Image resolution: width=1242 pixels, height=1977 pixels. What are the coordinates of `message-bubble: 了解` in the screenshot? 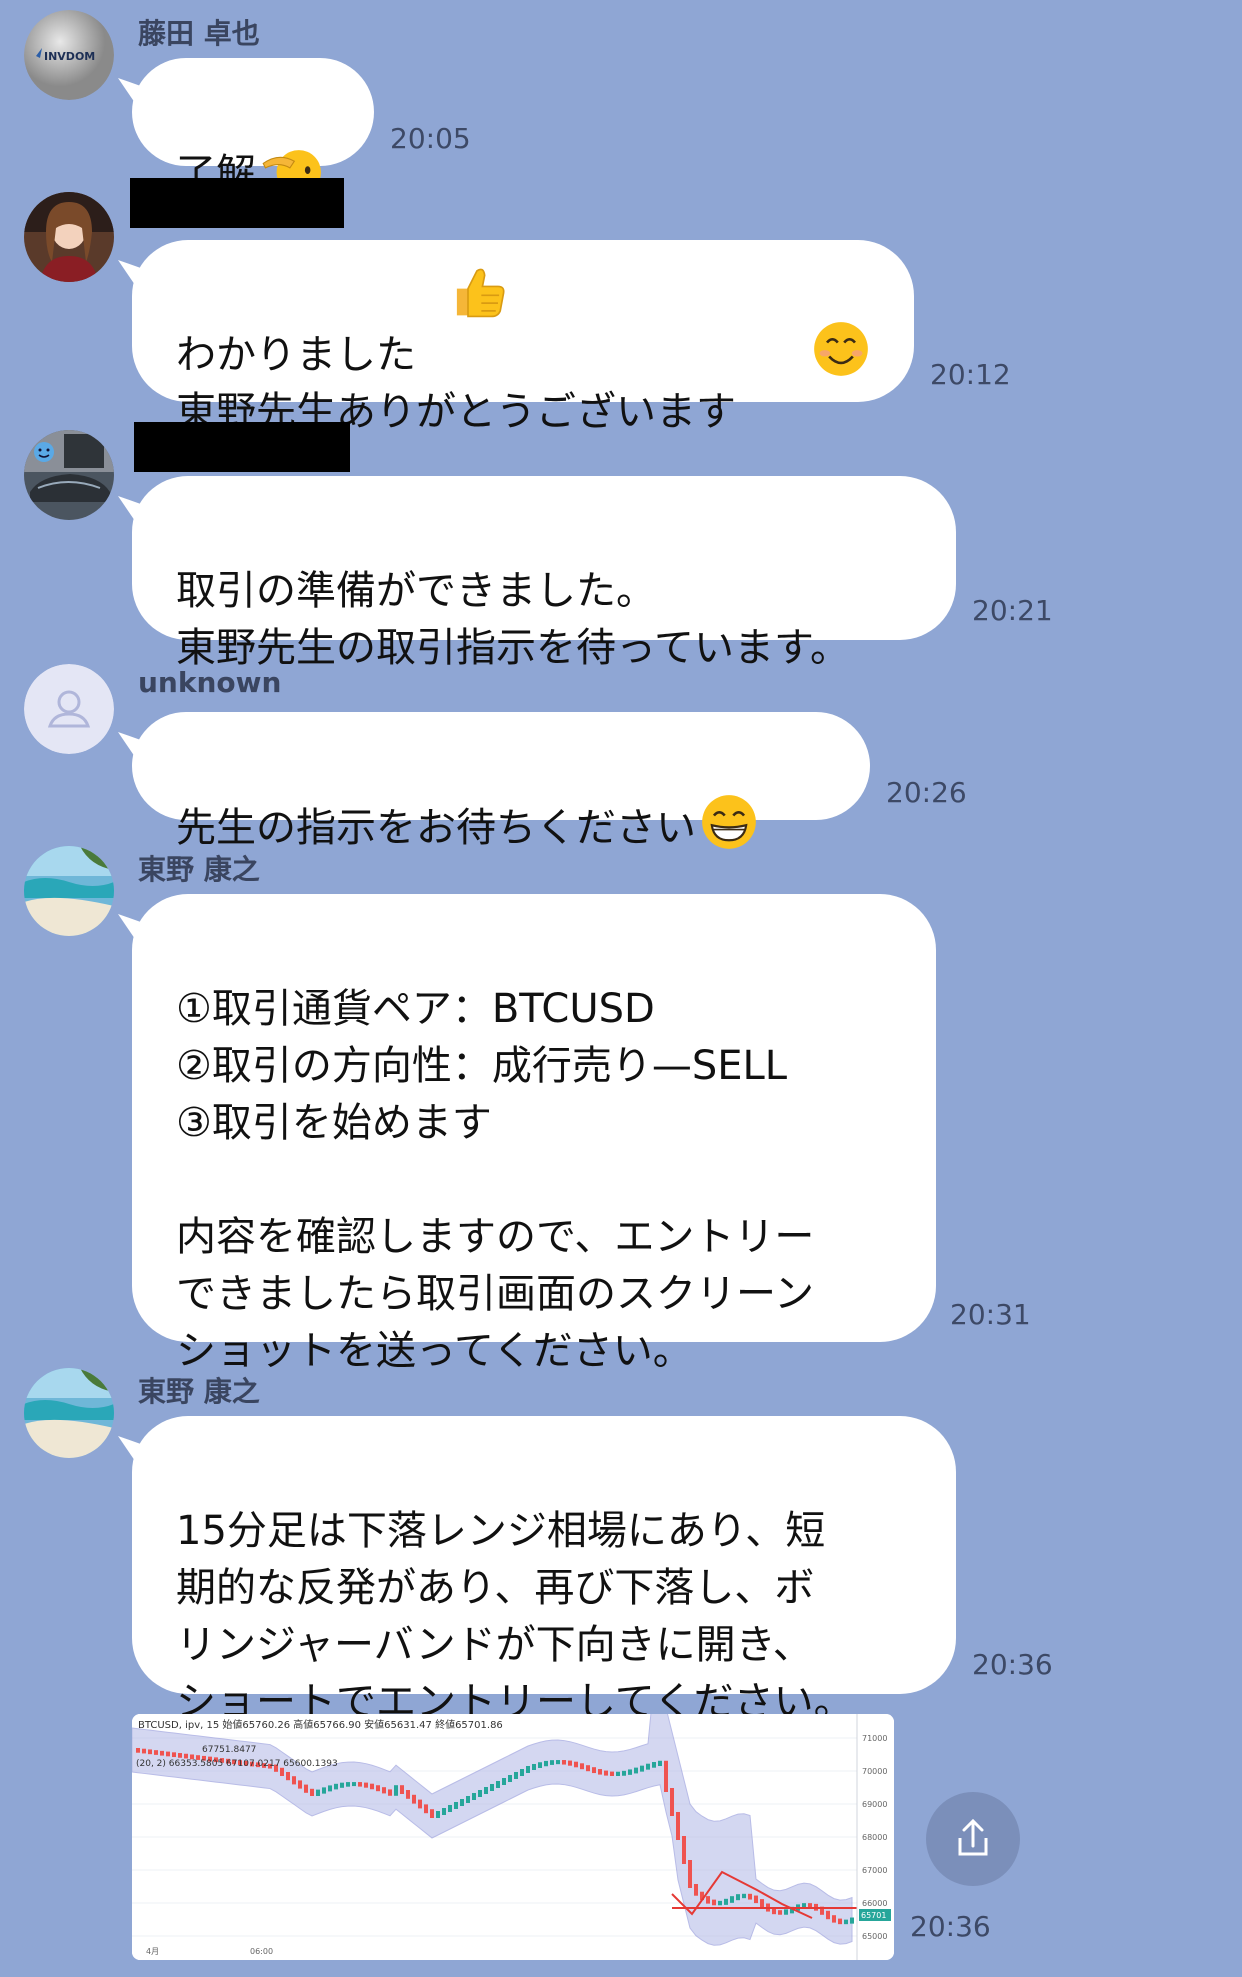 It's located at (253, 127).